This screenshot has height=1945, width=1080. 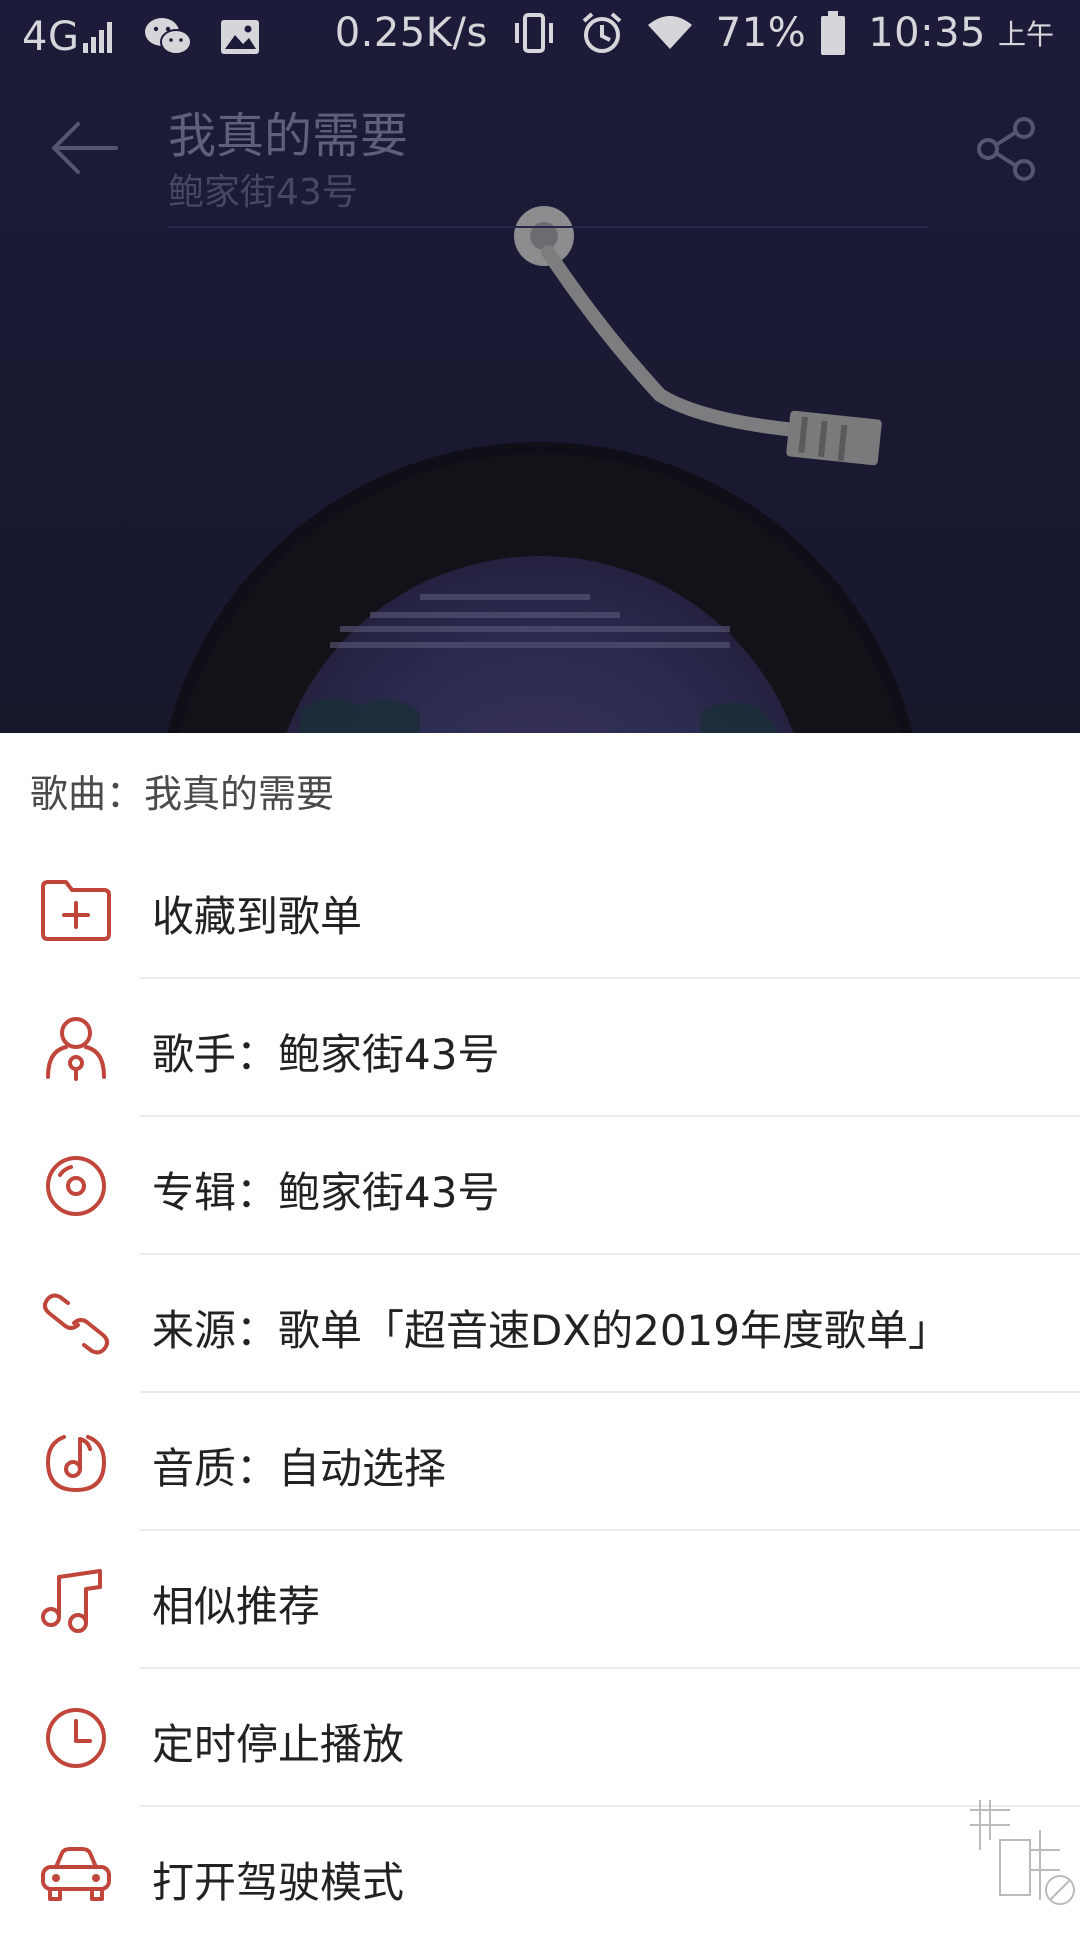 I want to click on album-disc-icon, so click(x=76, y=1186).